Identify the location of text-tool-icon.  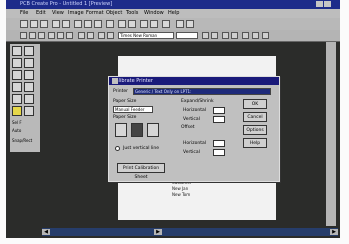
(190, 24).